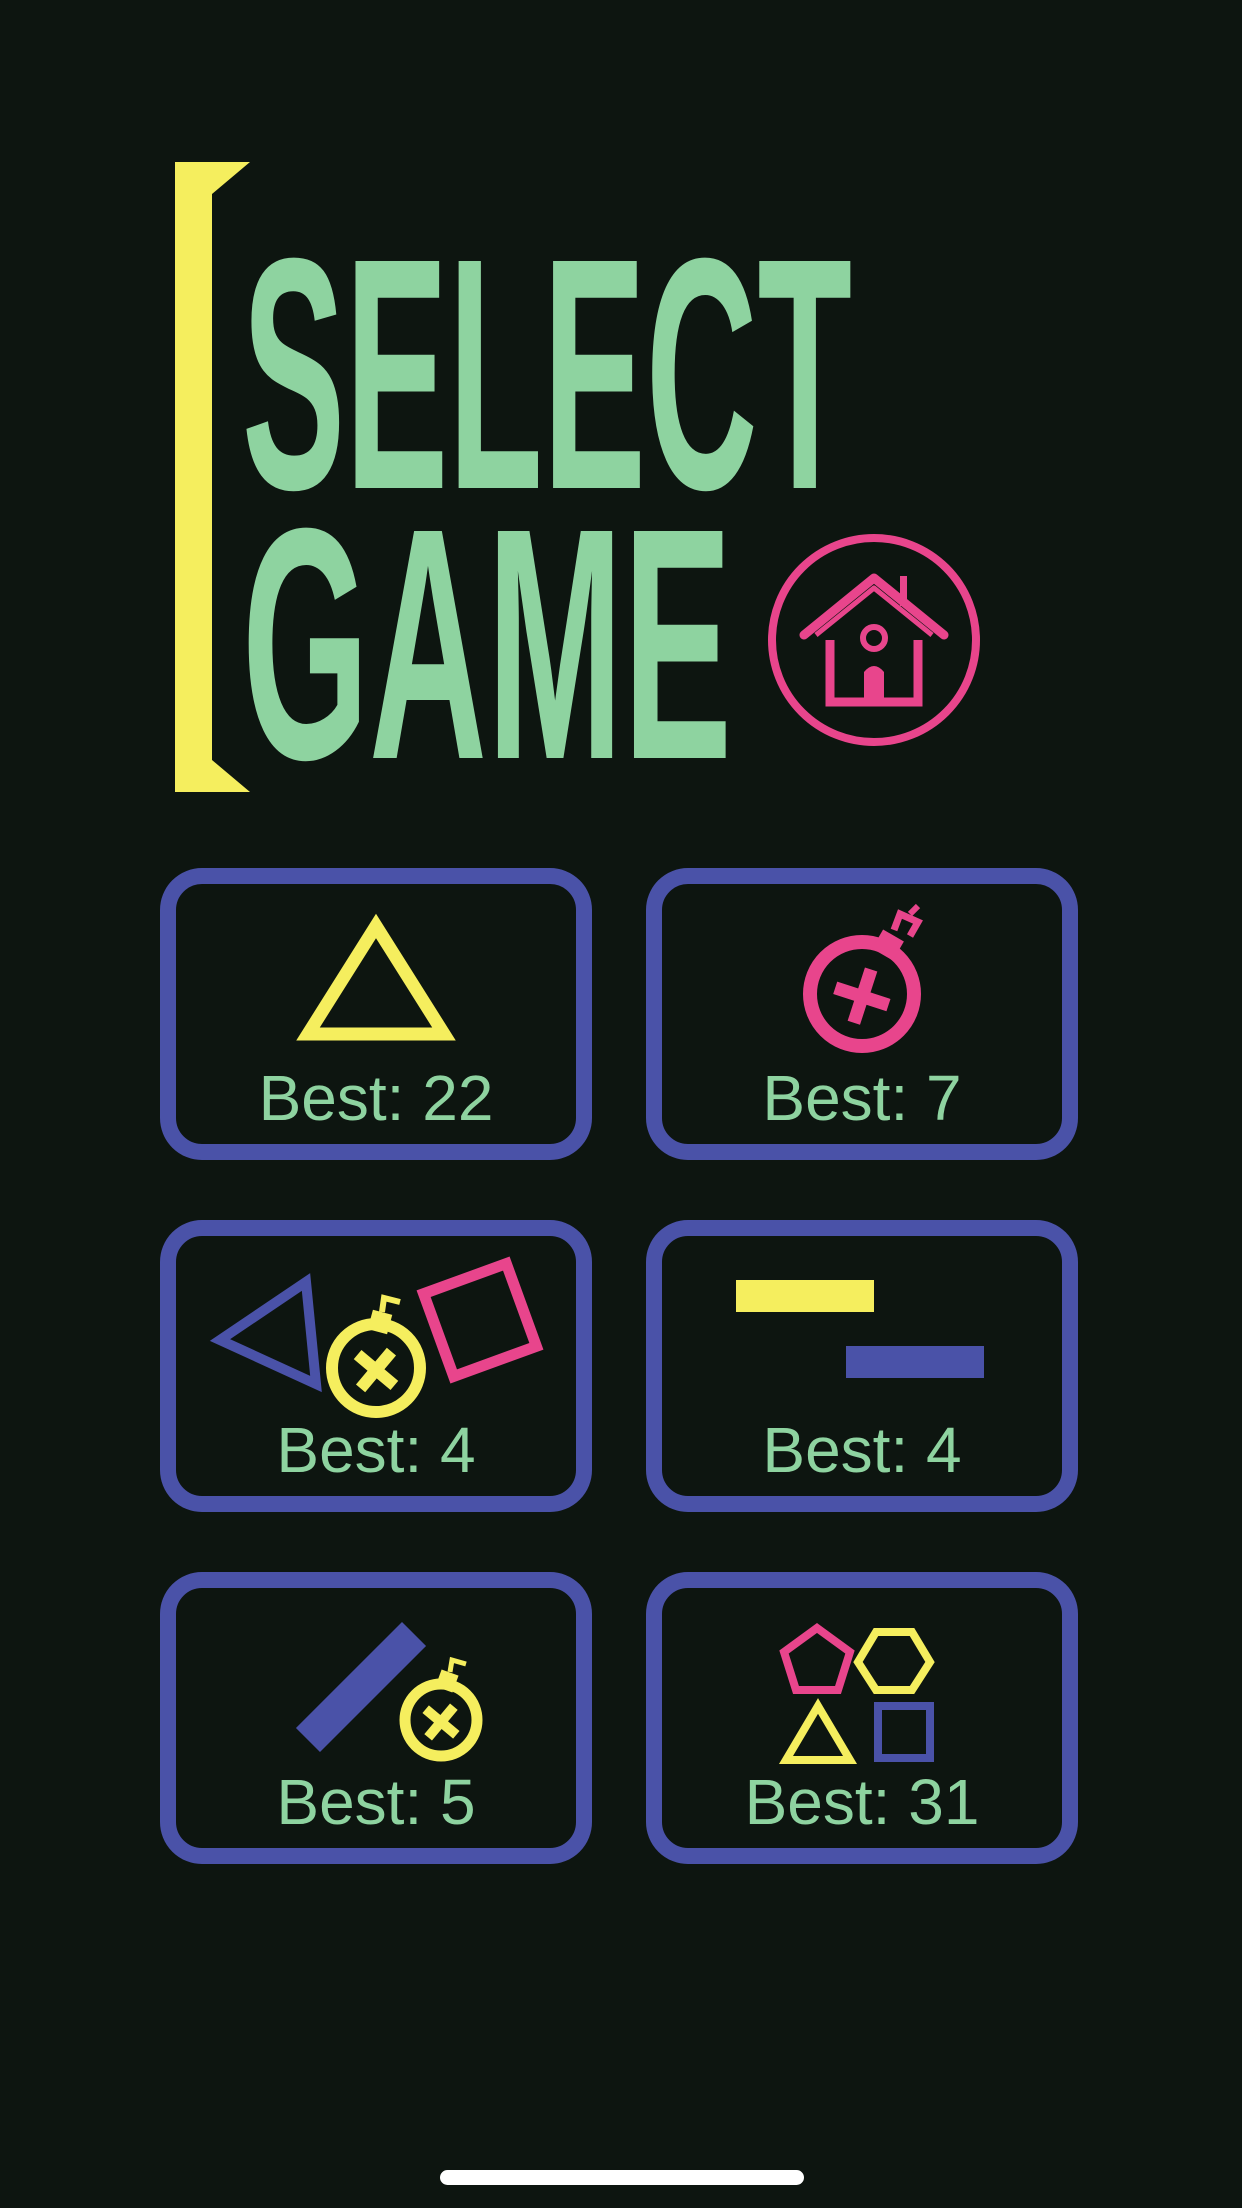 Image resolution: width=1242 pixels, height=2208 pixels. Describe the element at coordinates (212, 477) in the screenshot. I see `title-bracket` at that location.